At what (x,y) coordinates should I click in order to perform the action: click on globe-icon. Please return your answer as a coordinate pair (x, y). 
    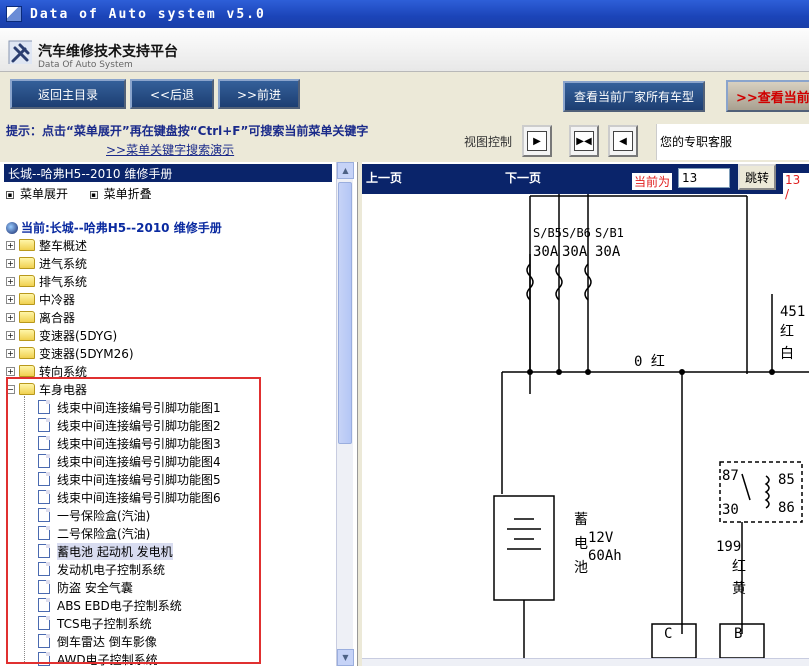
    Looking at the image, I should click on (12, 228).